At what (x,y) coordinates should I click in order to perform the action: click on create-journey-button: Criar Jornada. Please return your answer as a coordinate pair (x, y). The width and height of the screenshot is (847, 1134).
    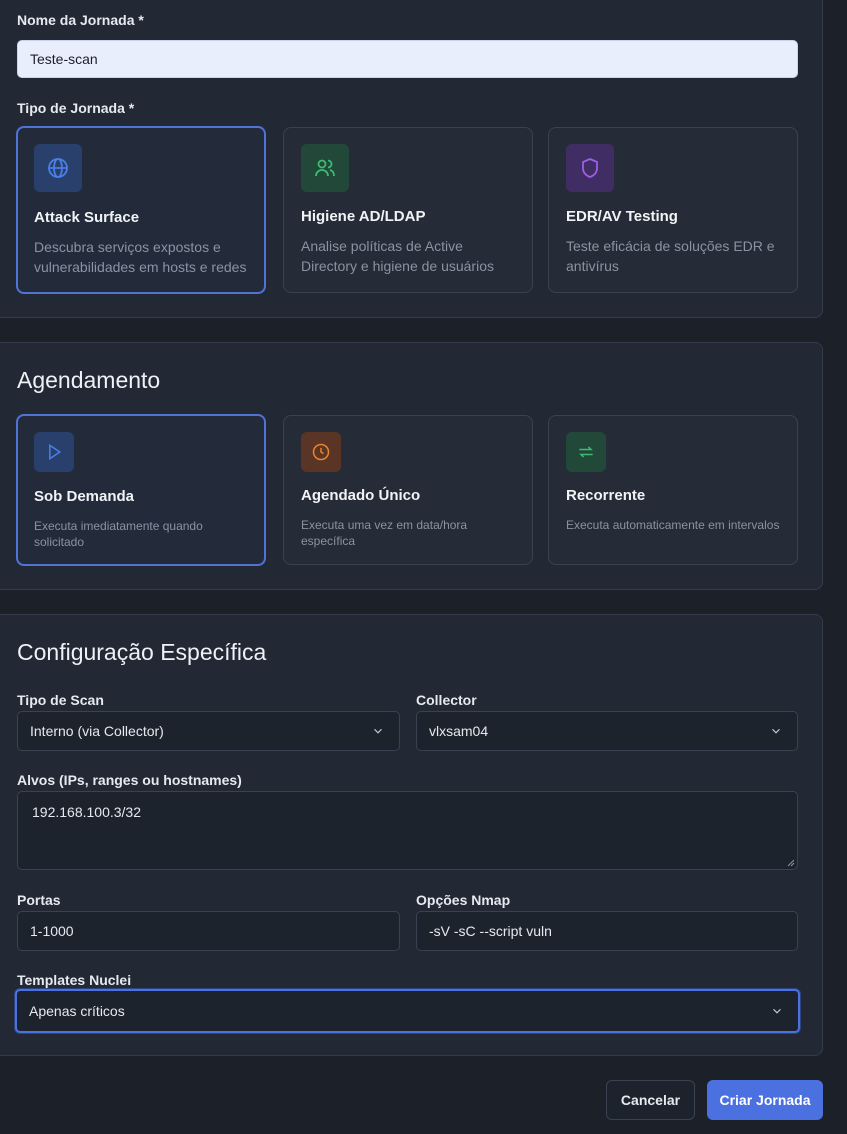
    Looking at the image, I should click on (765, 1100).